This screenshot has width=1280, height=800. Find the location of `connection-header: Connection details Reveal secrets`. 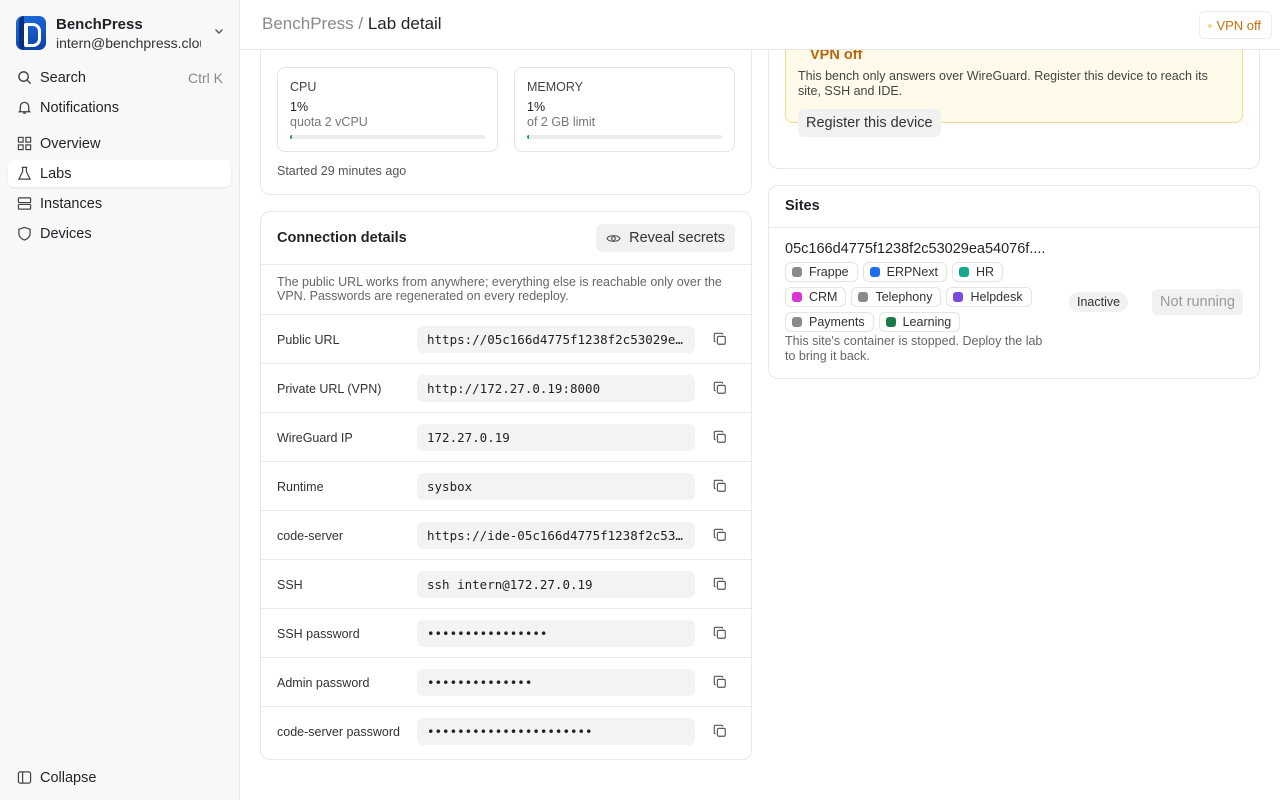

connection-header: Connection details Reveal secrets is located at coordinates (506, 238).